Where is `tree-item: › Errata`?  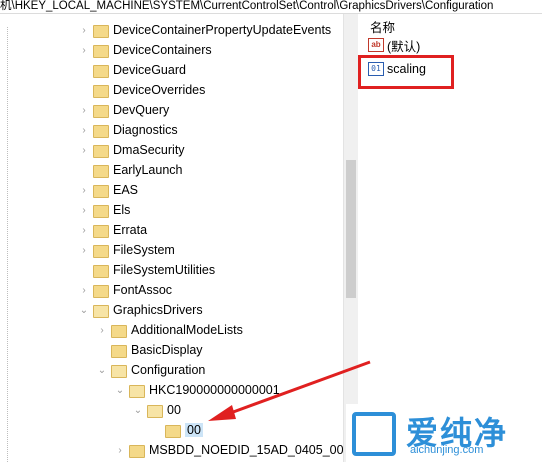 tree-item: › Errata is located at coordinates (112, 230).